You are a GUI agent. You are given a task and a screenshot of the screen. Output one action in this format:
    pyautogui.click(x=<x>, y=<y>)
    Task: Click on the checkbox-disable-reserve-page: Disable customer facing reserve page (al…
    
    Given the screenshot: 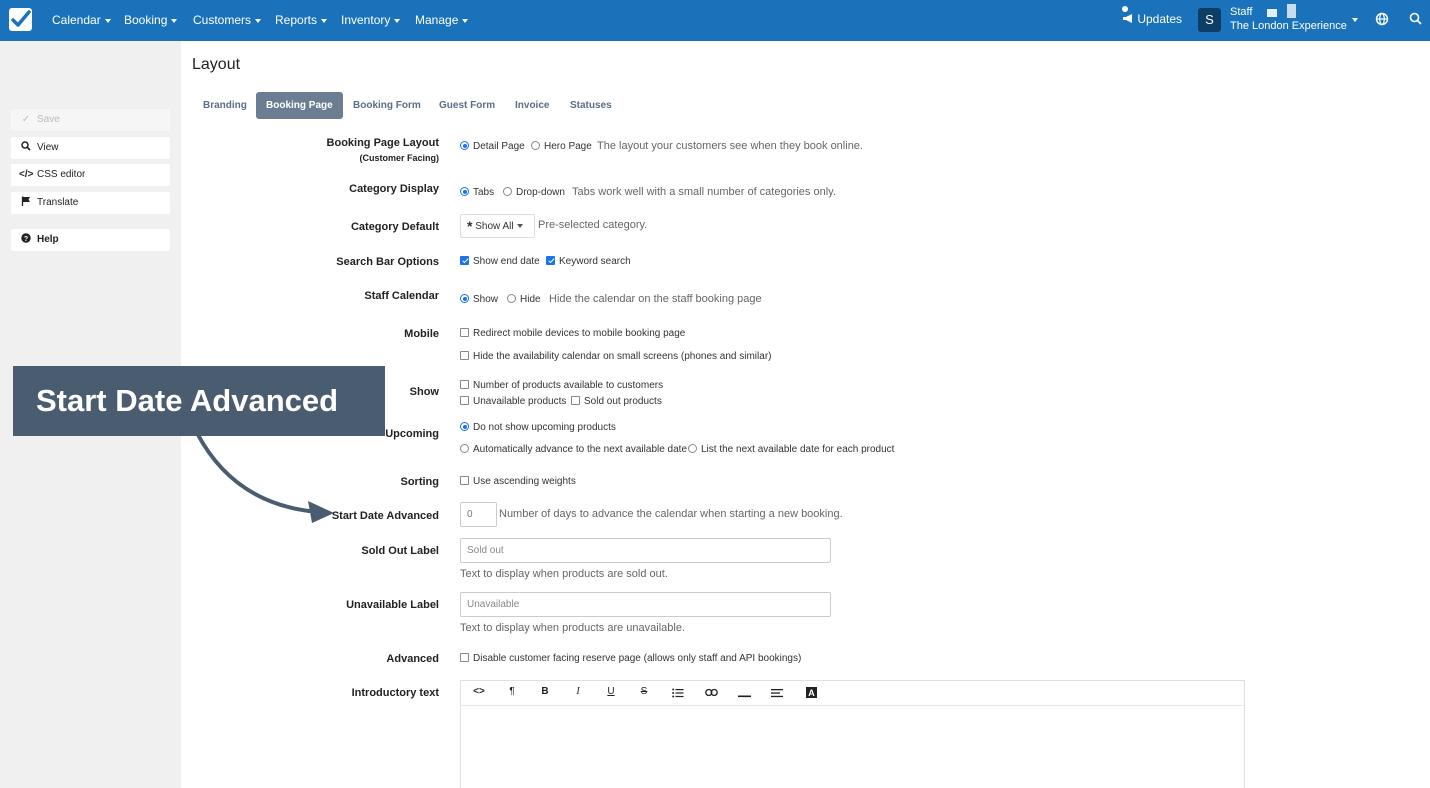 What is the action you would take?
    pyautogui.click(x=630, y=658)
    